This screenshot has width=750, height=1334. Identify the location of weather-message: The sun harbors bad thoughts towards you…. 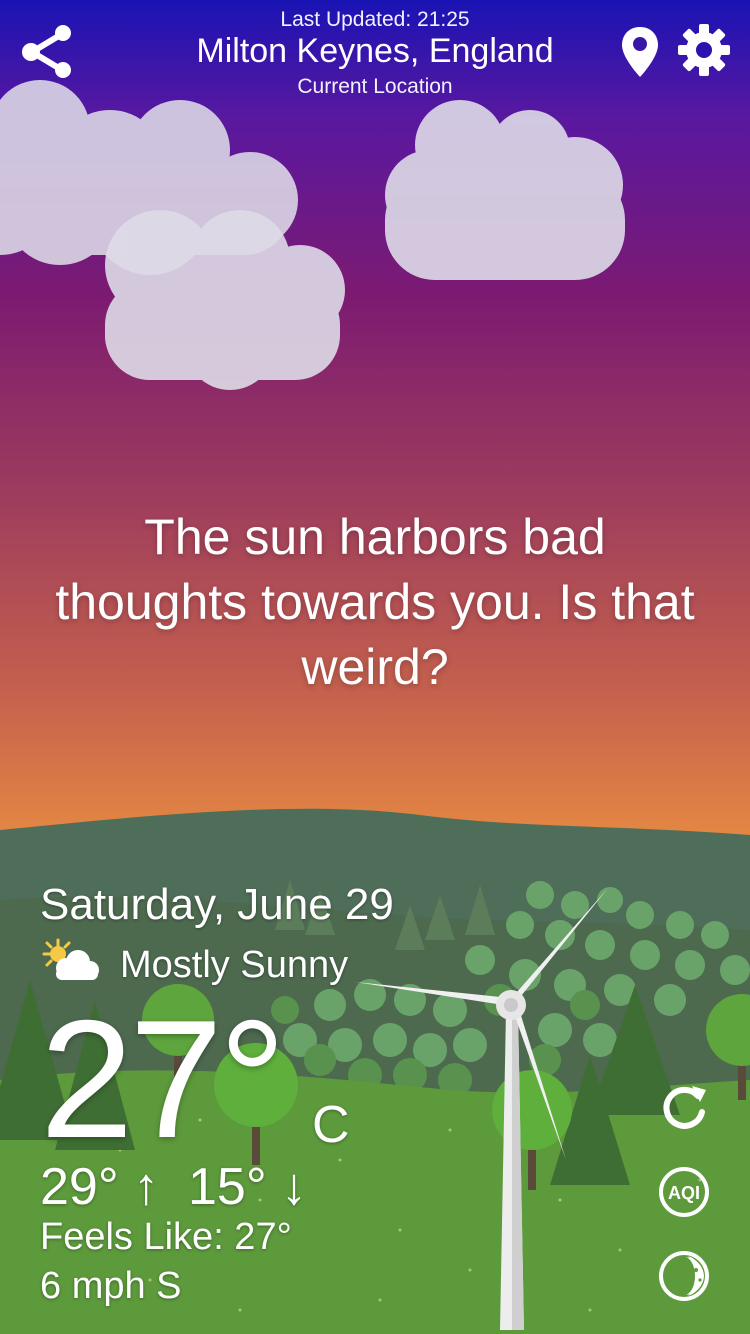
(375, 602).